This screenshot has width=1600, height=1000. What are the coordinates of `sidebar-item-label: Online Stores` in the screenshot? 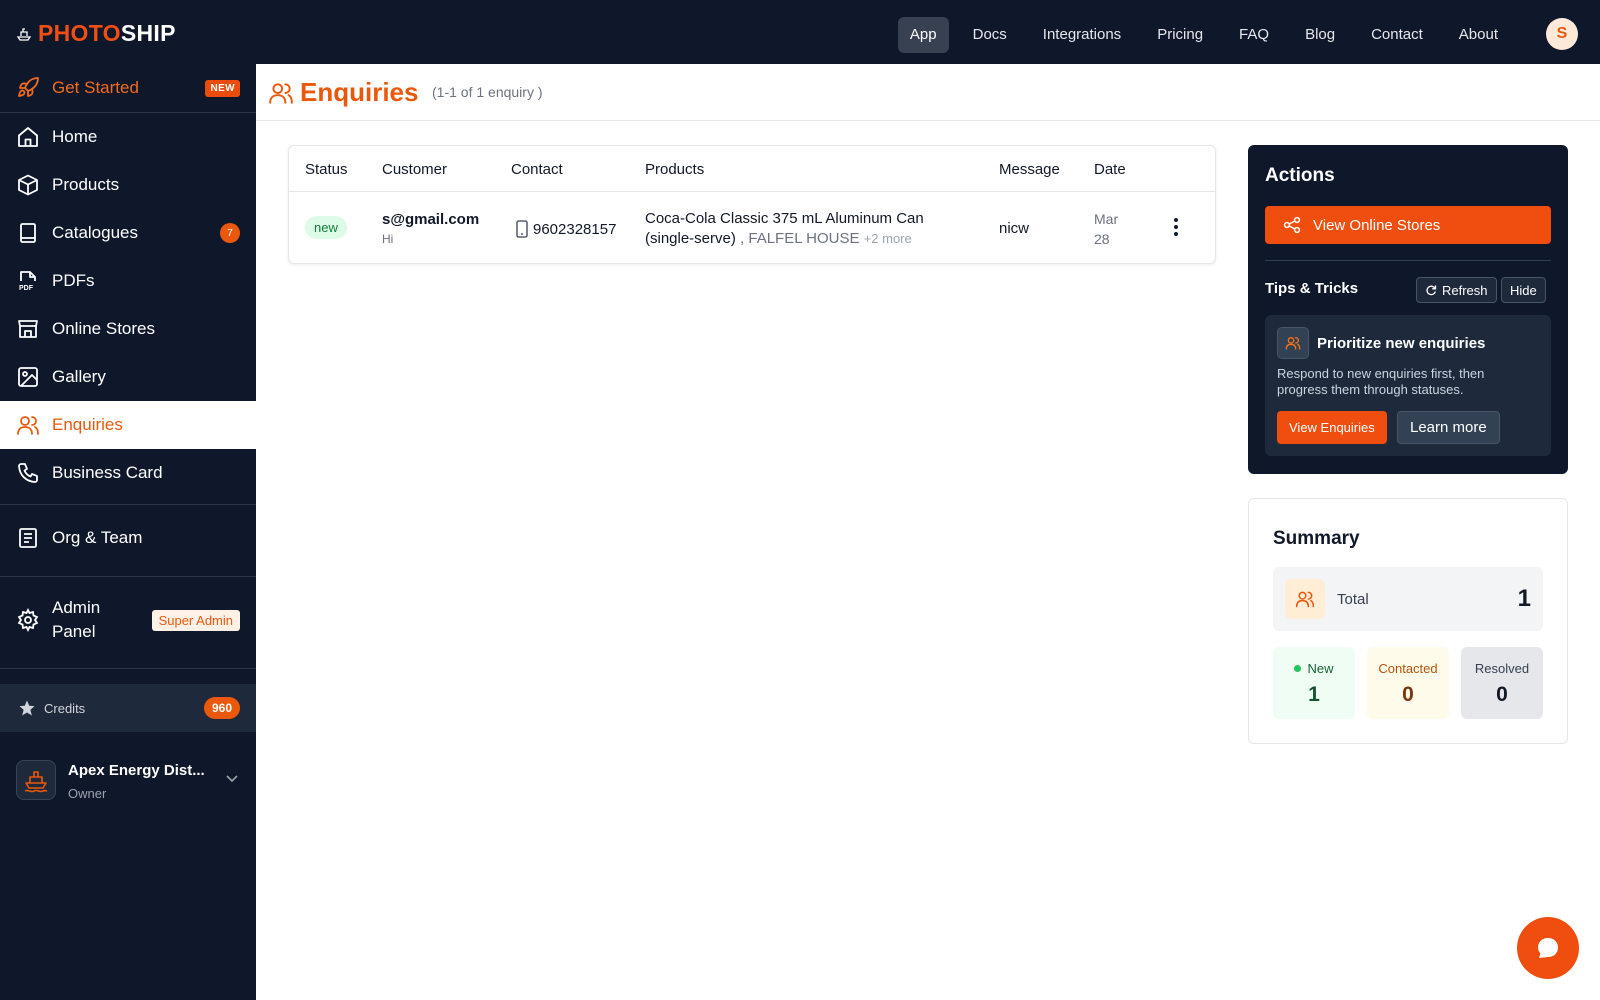 It's located at (103, 328).